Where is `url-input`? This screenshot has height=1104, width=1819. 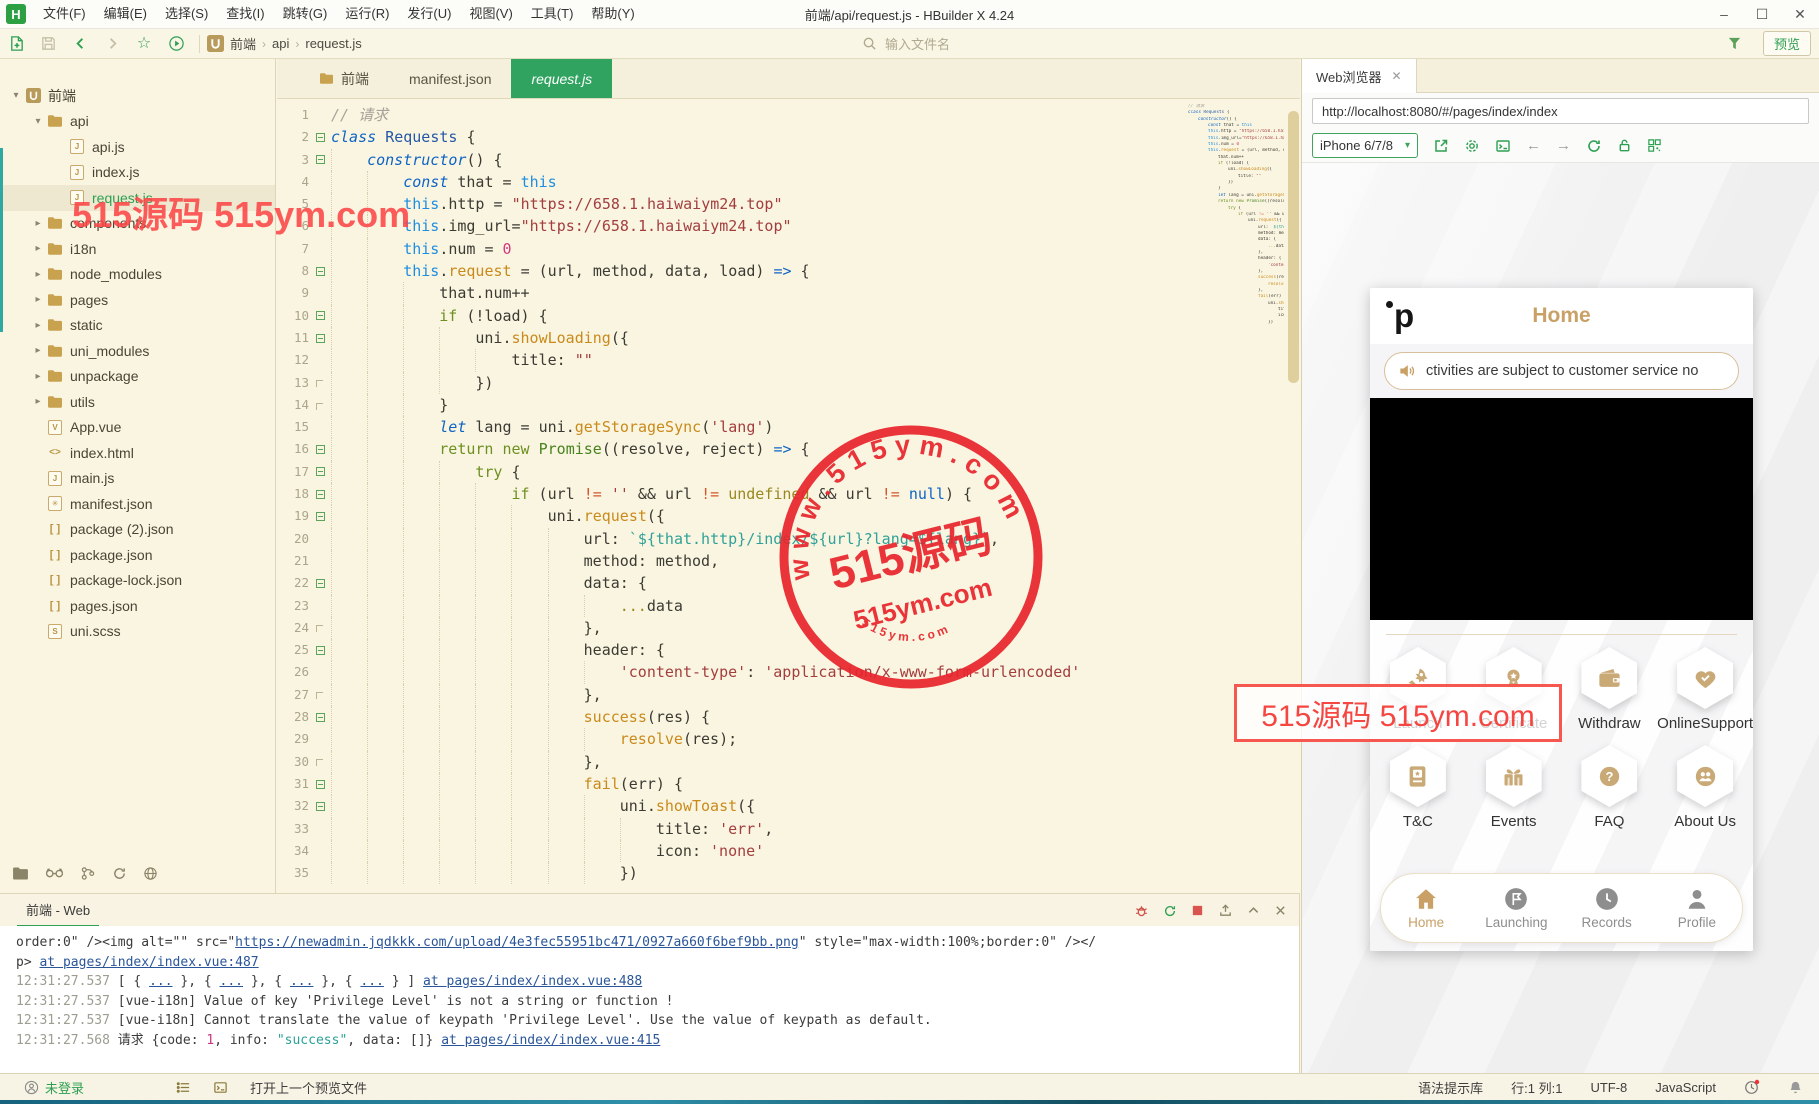 url-input is located at coordinates (1560, 111).